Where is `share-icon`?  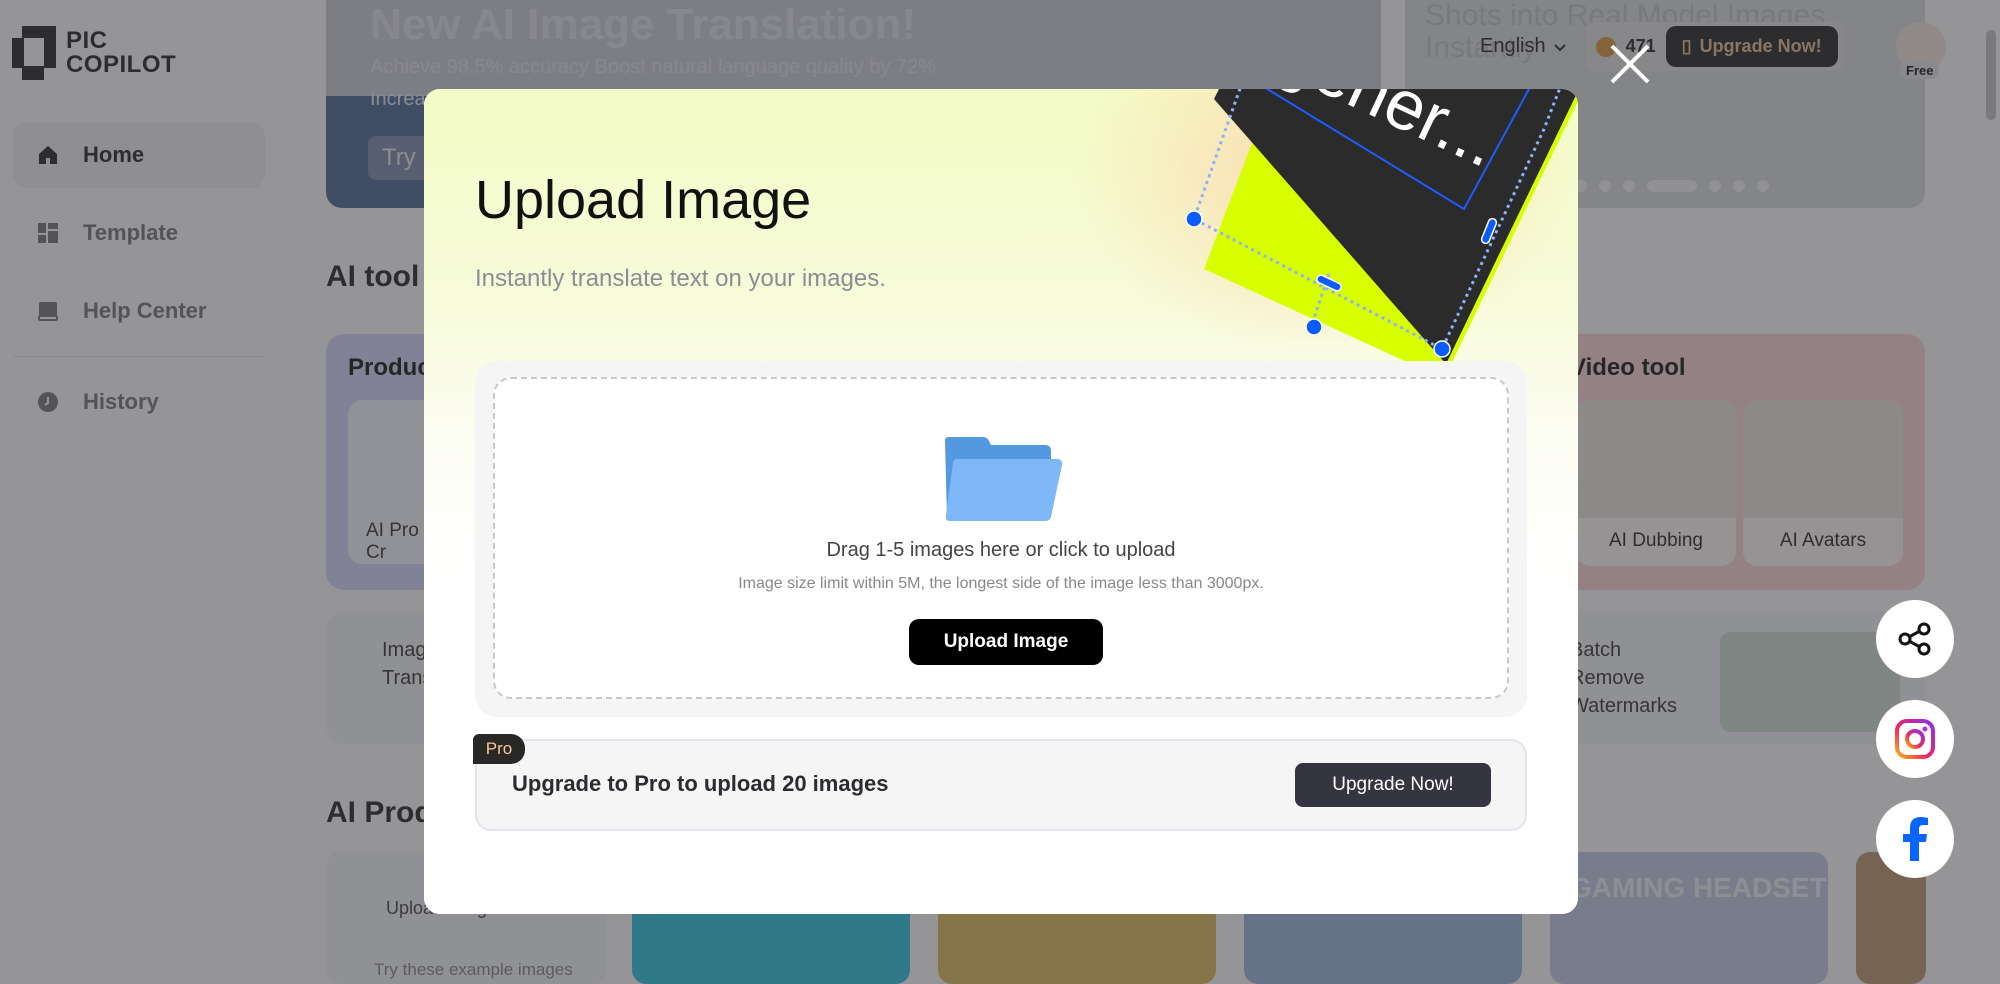
share-icon is located at coordinates (1914, 639).